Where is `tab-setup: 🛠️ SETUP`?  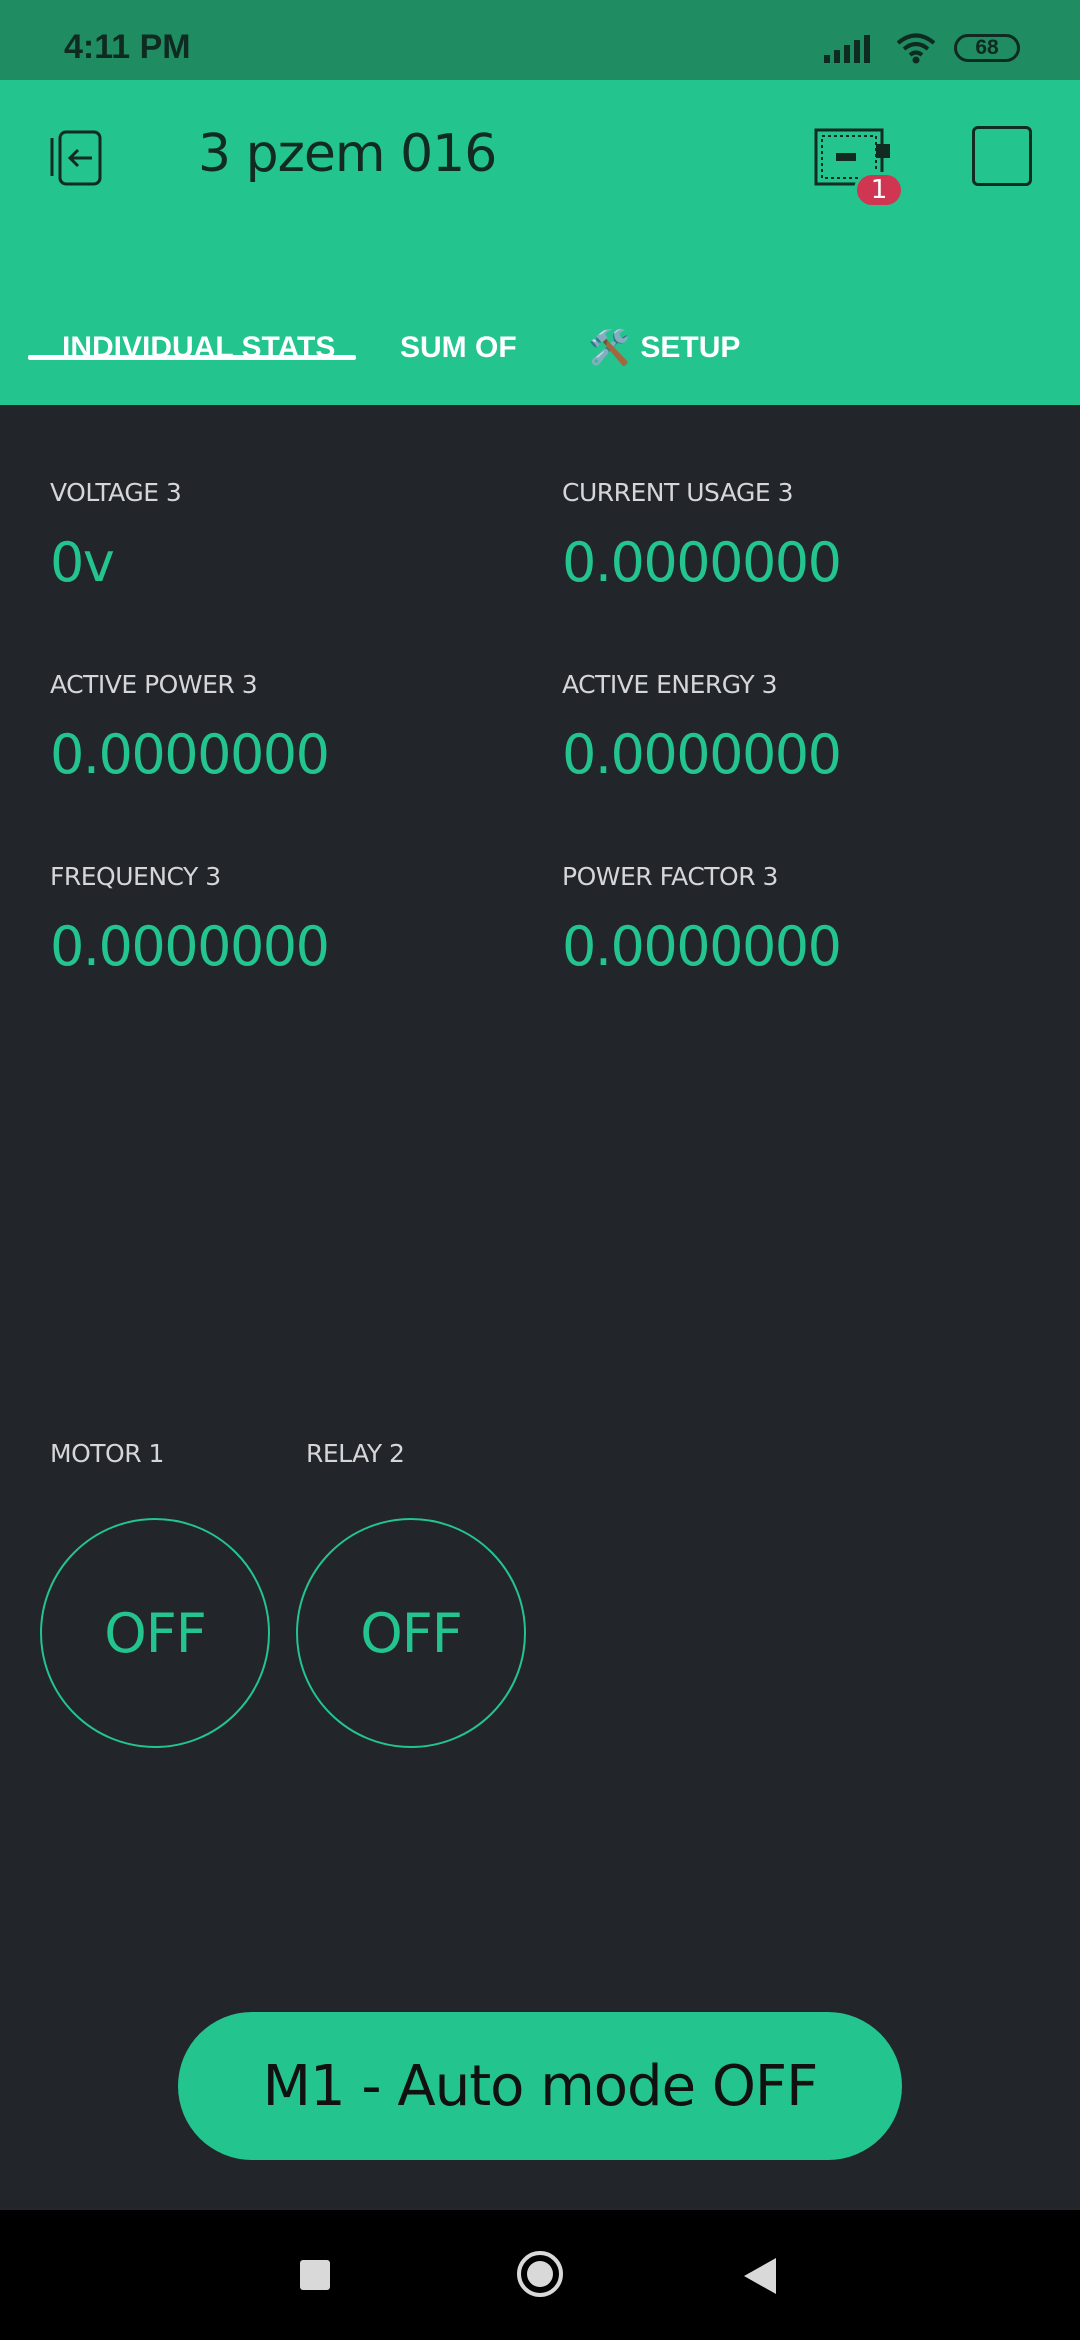 tab-setup: 🛠️ SETUP is located at coordinates (664, 348).